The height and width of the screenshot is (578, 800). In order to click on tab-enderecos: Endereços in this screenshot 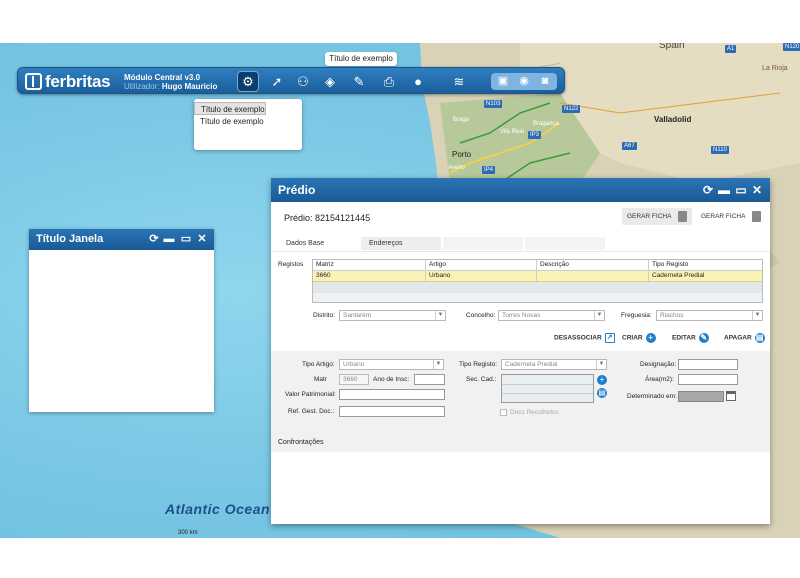, I will do `click(401, 243)`.